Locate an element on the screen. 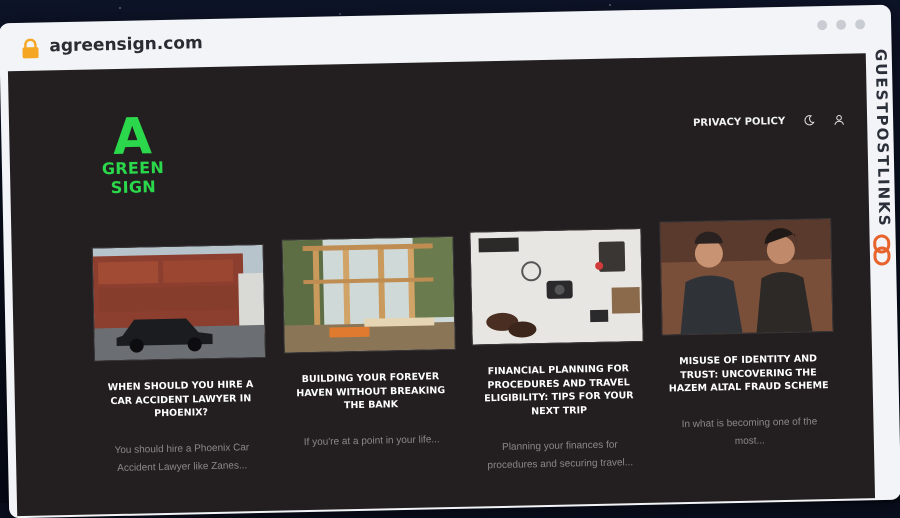 This screenshot has width=900, height=518. user-icon is located at coordinates (839, 120).